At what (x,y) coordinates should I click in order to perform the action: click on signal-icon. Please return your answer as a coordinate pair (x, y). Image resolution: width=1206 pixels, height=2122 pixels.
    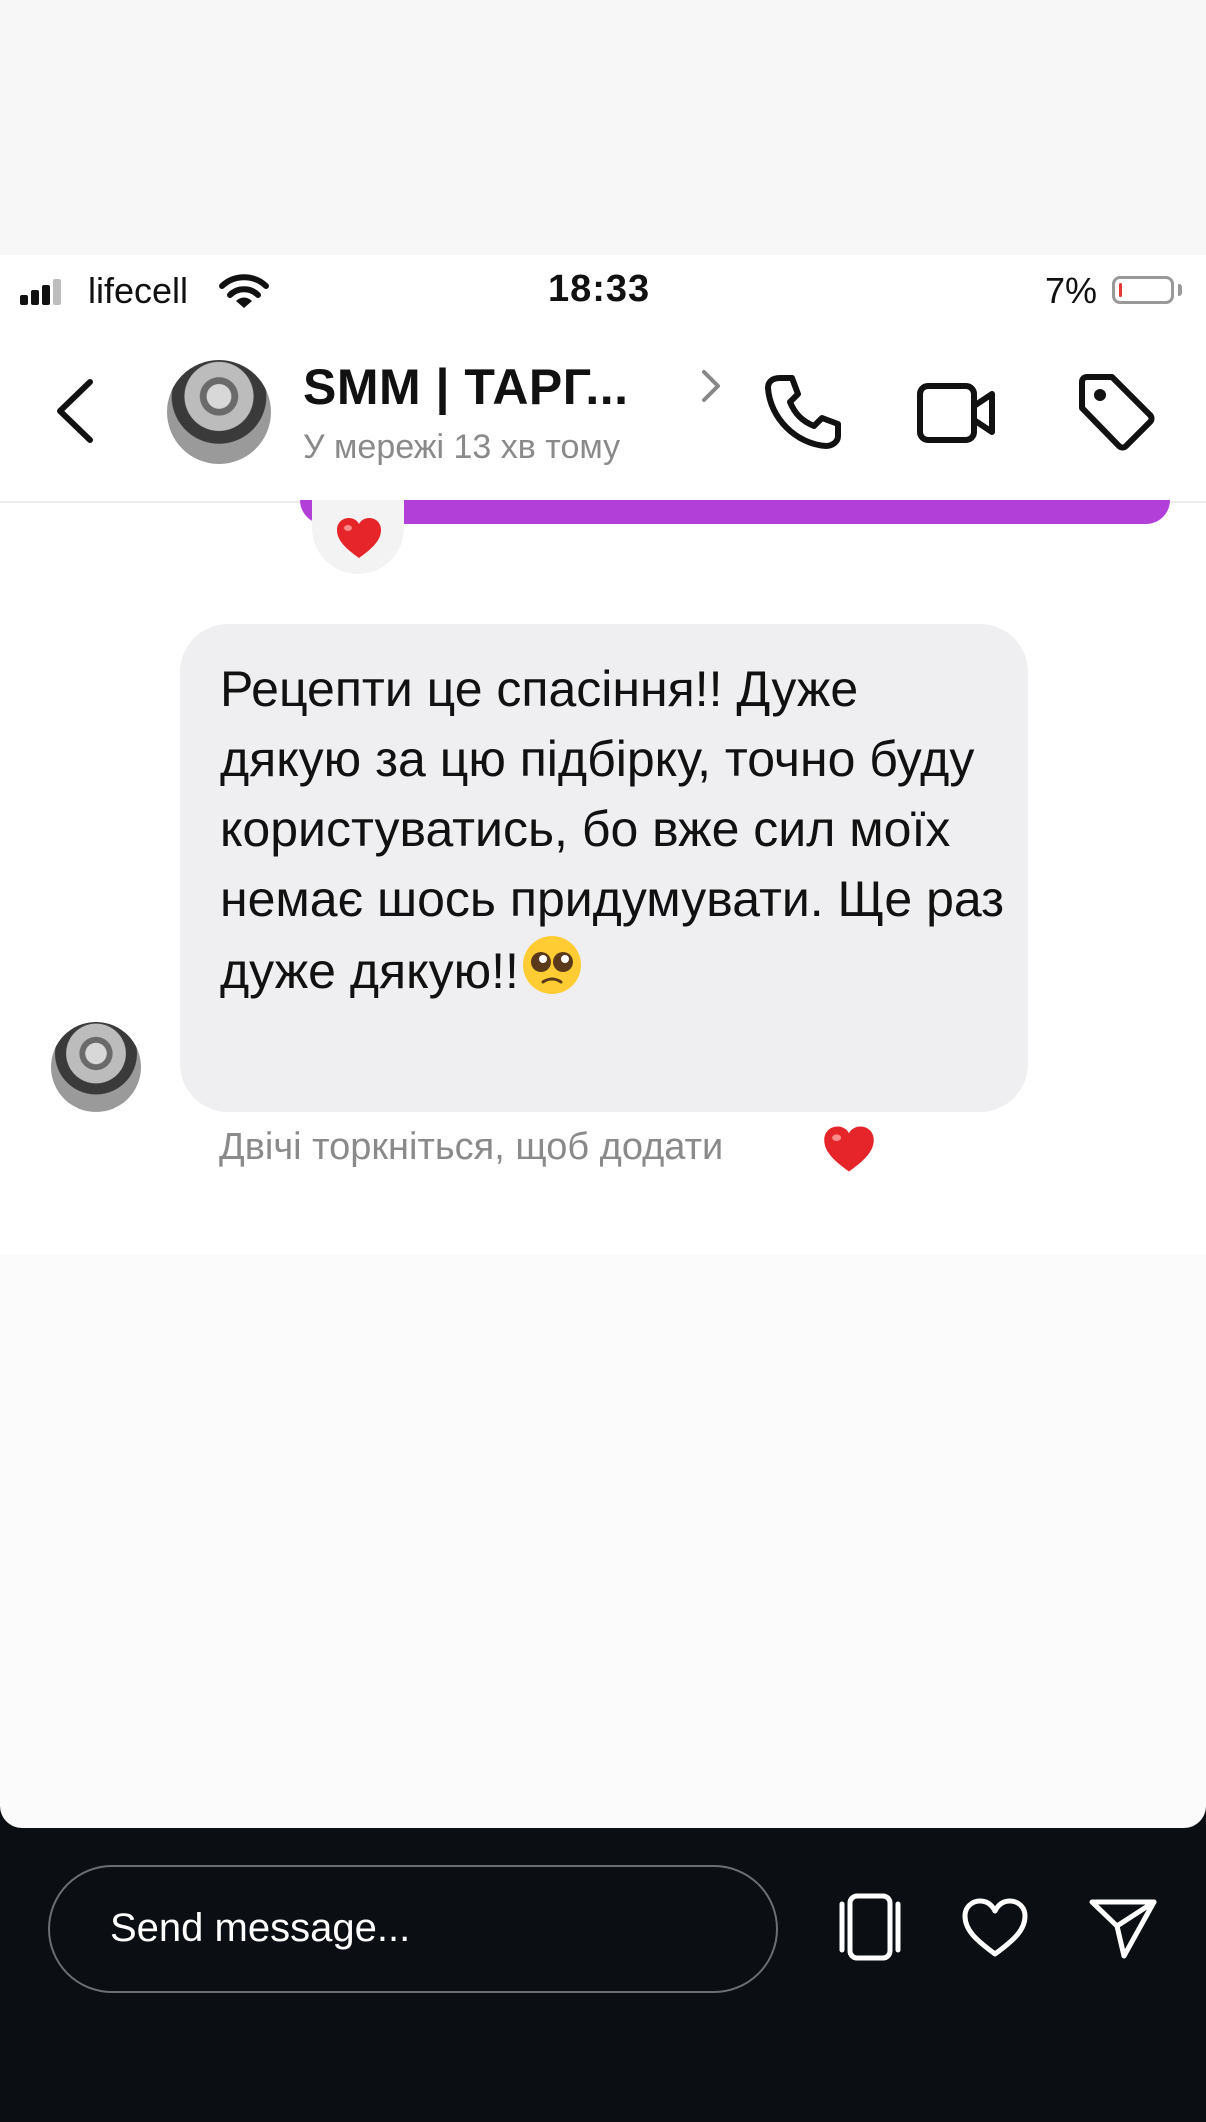
    Looking at the image, I should click on (40, 292).